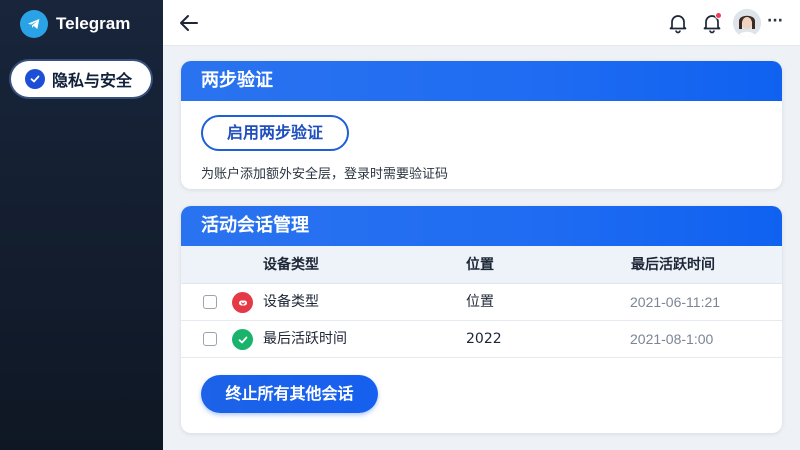 The image size is (800, 450). Describe the element at coordinates (92, 80) in the screenshot. I see `sidebar-item-label: 隐私与安全` at that location.